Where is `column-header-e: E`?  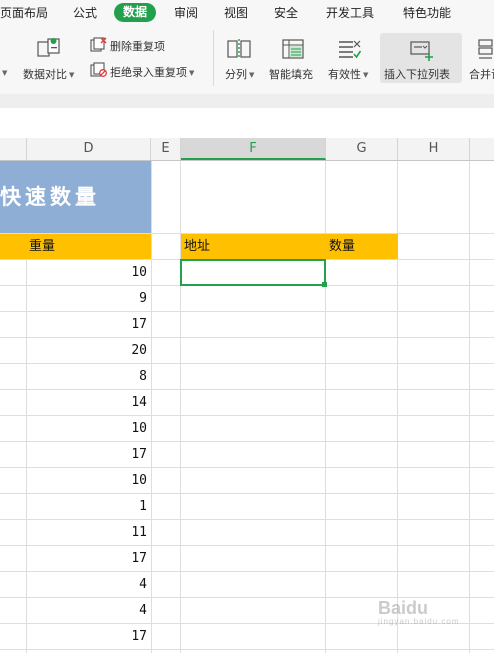 column-header-e: E is located at coordinates (166, 149).